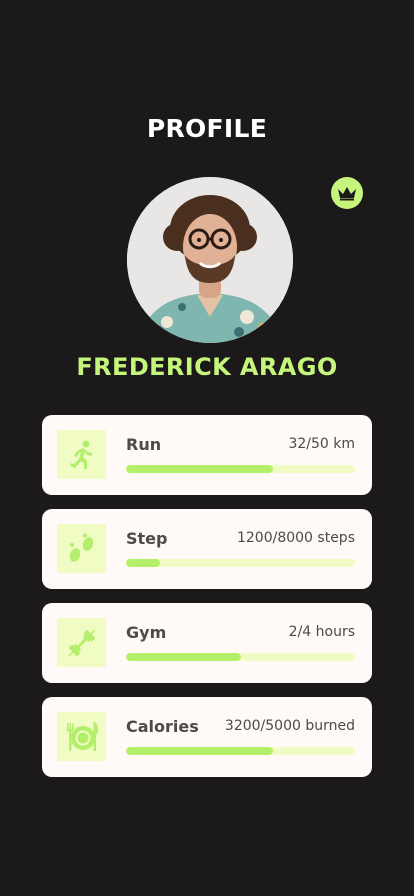  What do you see at coordinates (347, 193) in the screenshot?
I see `crown-icon` at bounding box center [347, 193].